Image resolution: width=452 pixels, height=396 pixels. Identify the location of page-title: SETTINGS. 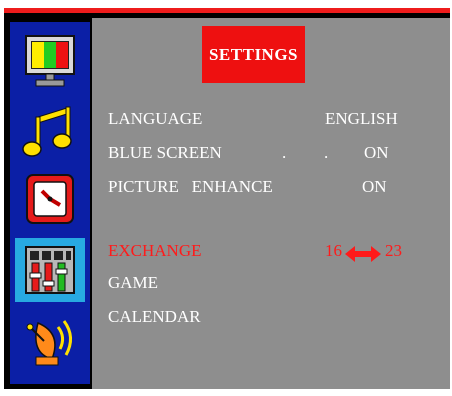
(253, 54).